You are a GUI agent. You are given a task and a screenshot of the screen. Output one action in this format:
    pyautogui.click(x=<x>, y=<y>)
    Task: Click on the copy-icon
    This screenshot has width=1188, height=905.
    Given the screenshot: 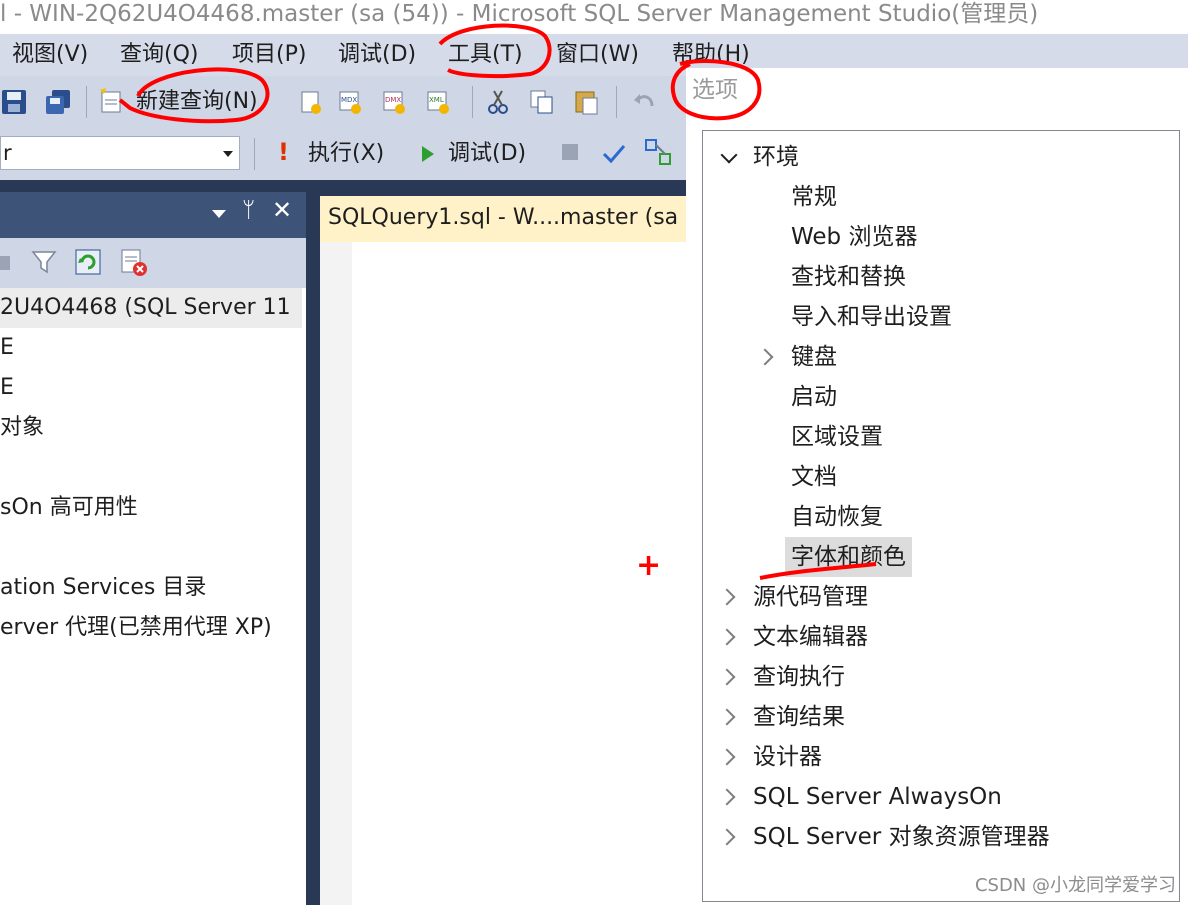 What is the action you would take?
    pyautogui.click(x=542, y=102)
    